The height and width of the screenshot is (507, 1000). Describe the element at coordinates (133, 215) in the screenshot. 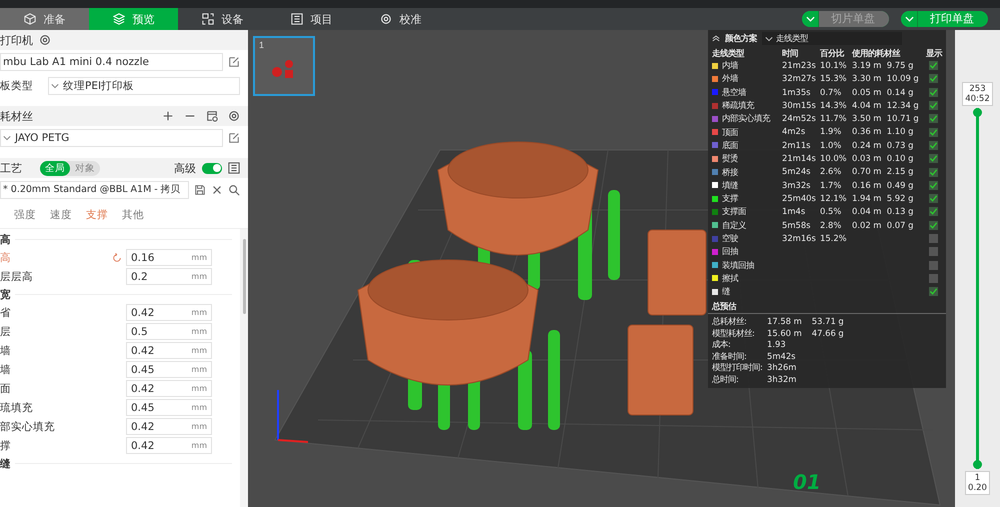

I see `settings-tab: 其他` at that location.